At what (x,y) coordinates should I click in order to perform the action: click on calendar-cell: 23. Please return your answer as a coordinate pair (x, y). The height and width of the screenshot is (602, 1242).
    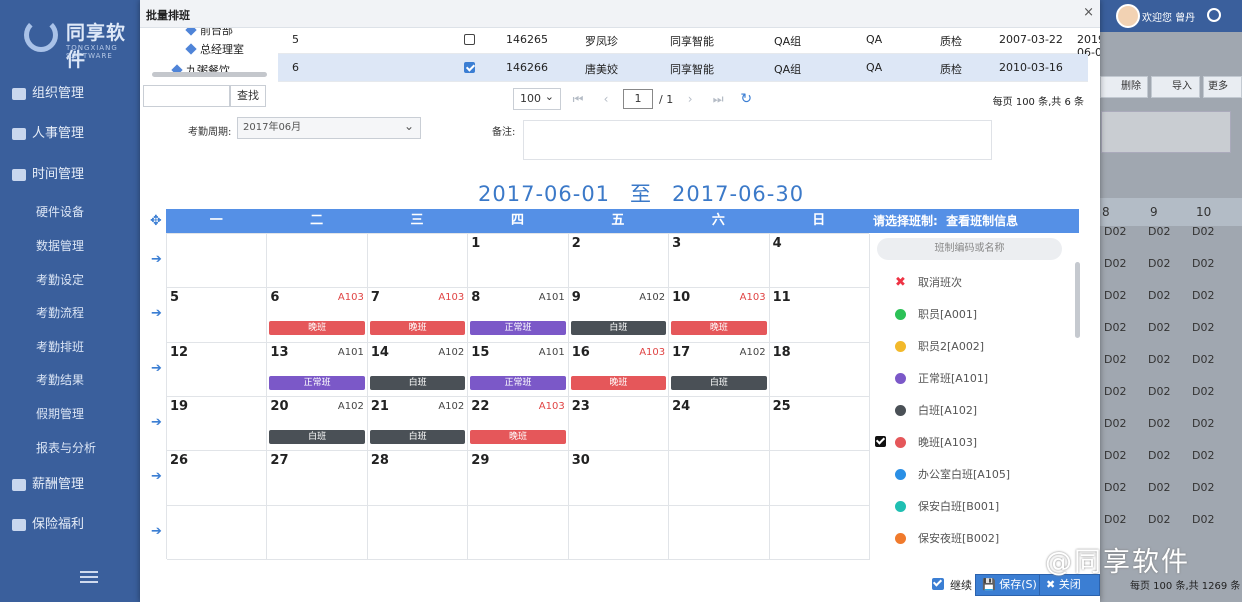
    Looking at the image, I should click on (619, 424).